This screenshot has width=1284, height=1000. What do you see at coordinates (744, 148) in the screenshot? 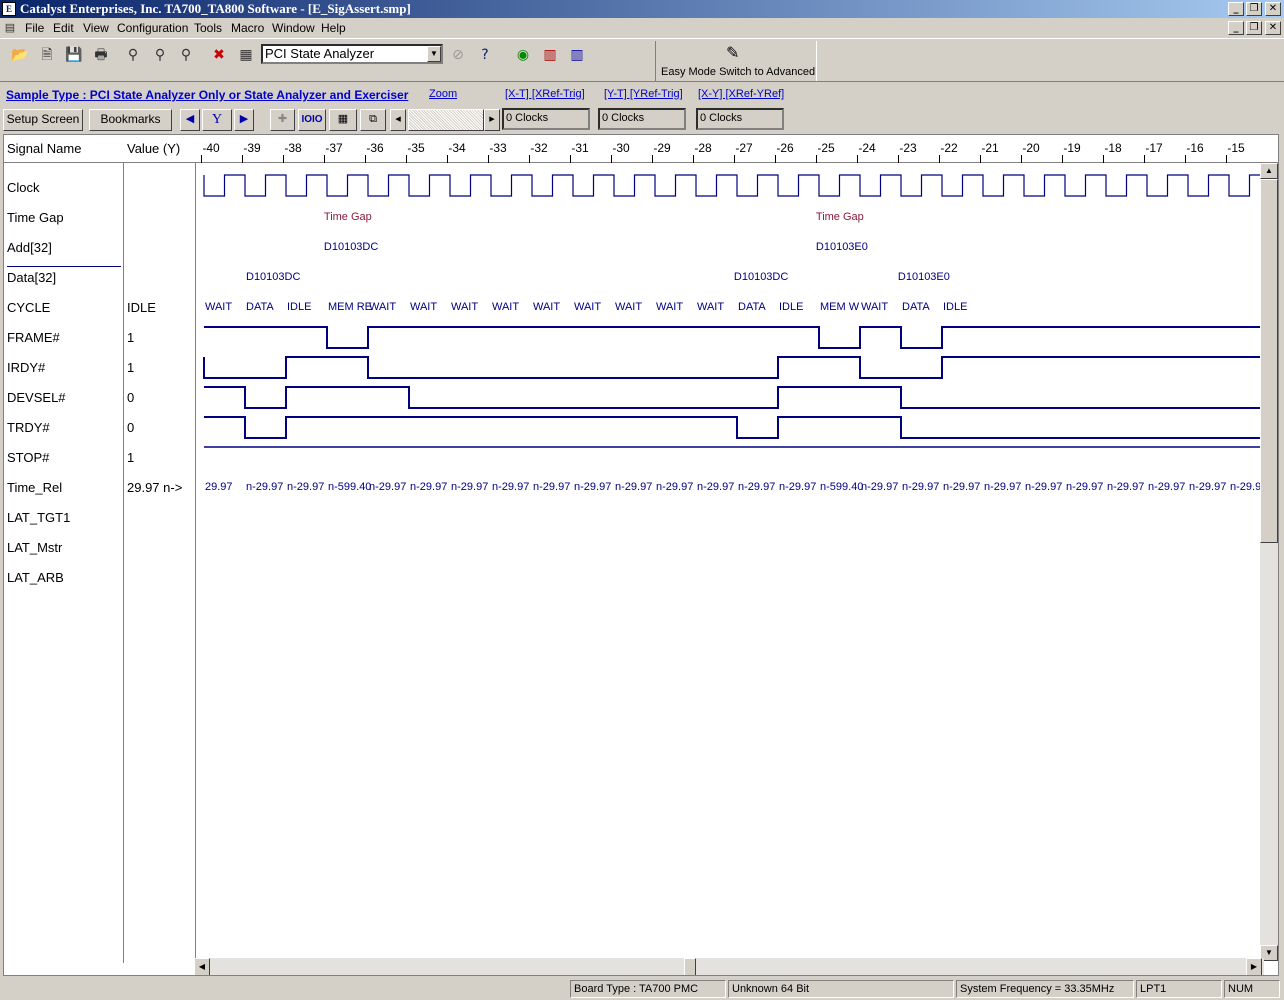
I see `time-tick-label: -27` at bounding box center [744, 148].